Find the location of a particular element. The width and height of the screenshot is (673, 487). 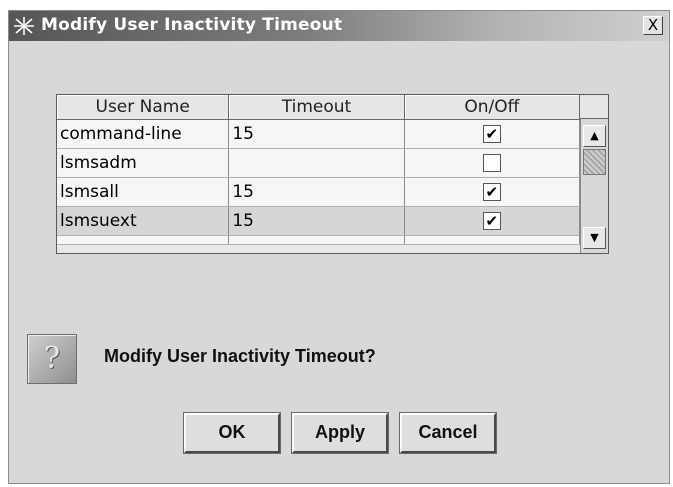

cell-user-name: lsmsuext is located at coordinates (143, 221).